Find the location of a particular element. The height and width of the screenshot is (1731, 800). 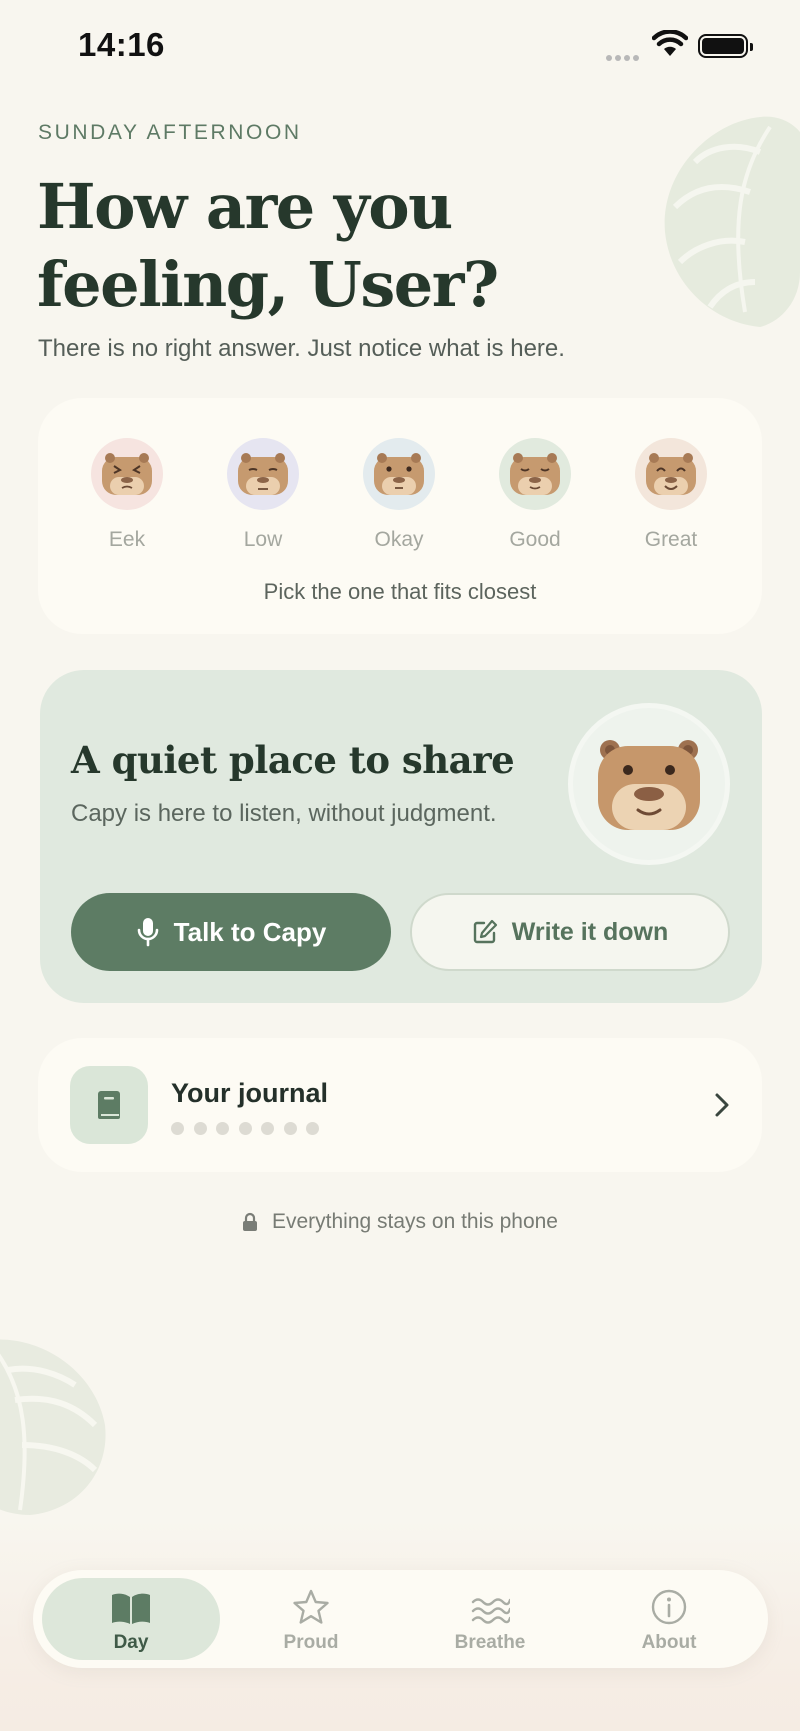

tab-proud-label: Proud is located at coordinates (311, 1642).